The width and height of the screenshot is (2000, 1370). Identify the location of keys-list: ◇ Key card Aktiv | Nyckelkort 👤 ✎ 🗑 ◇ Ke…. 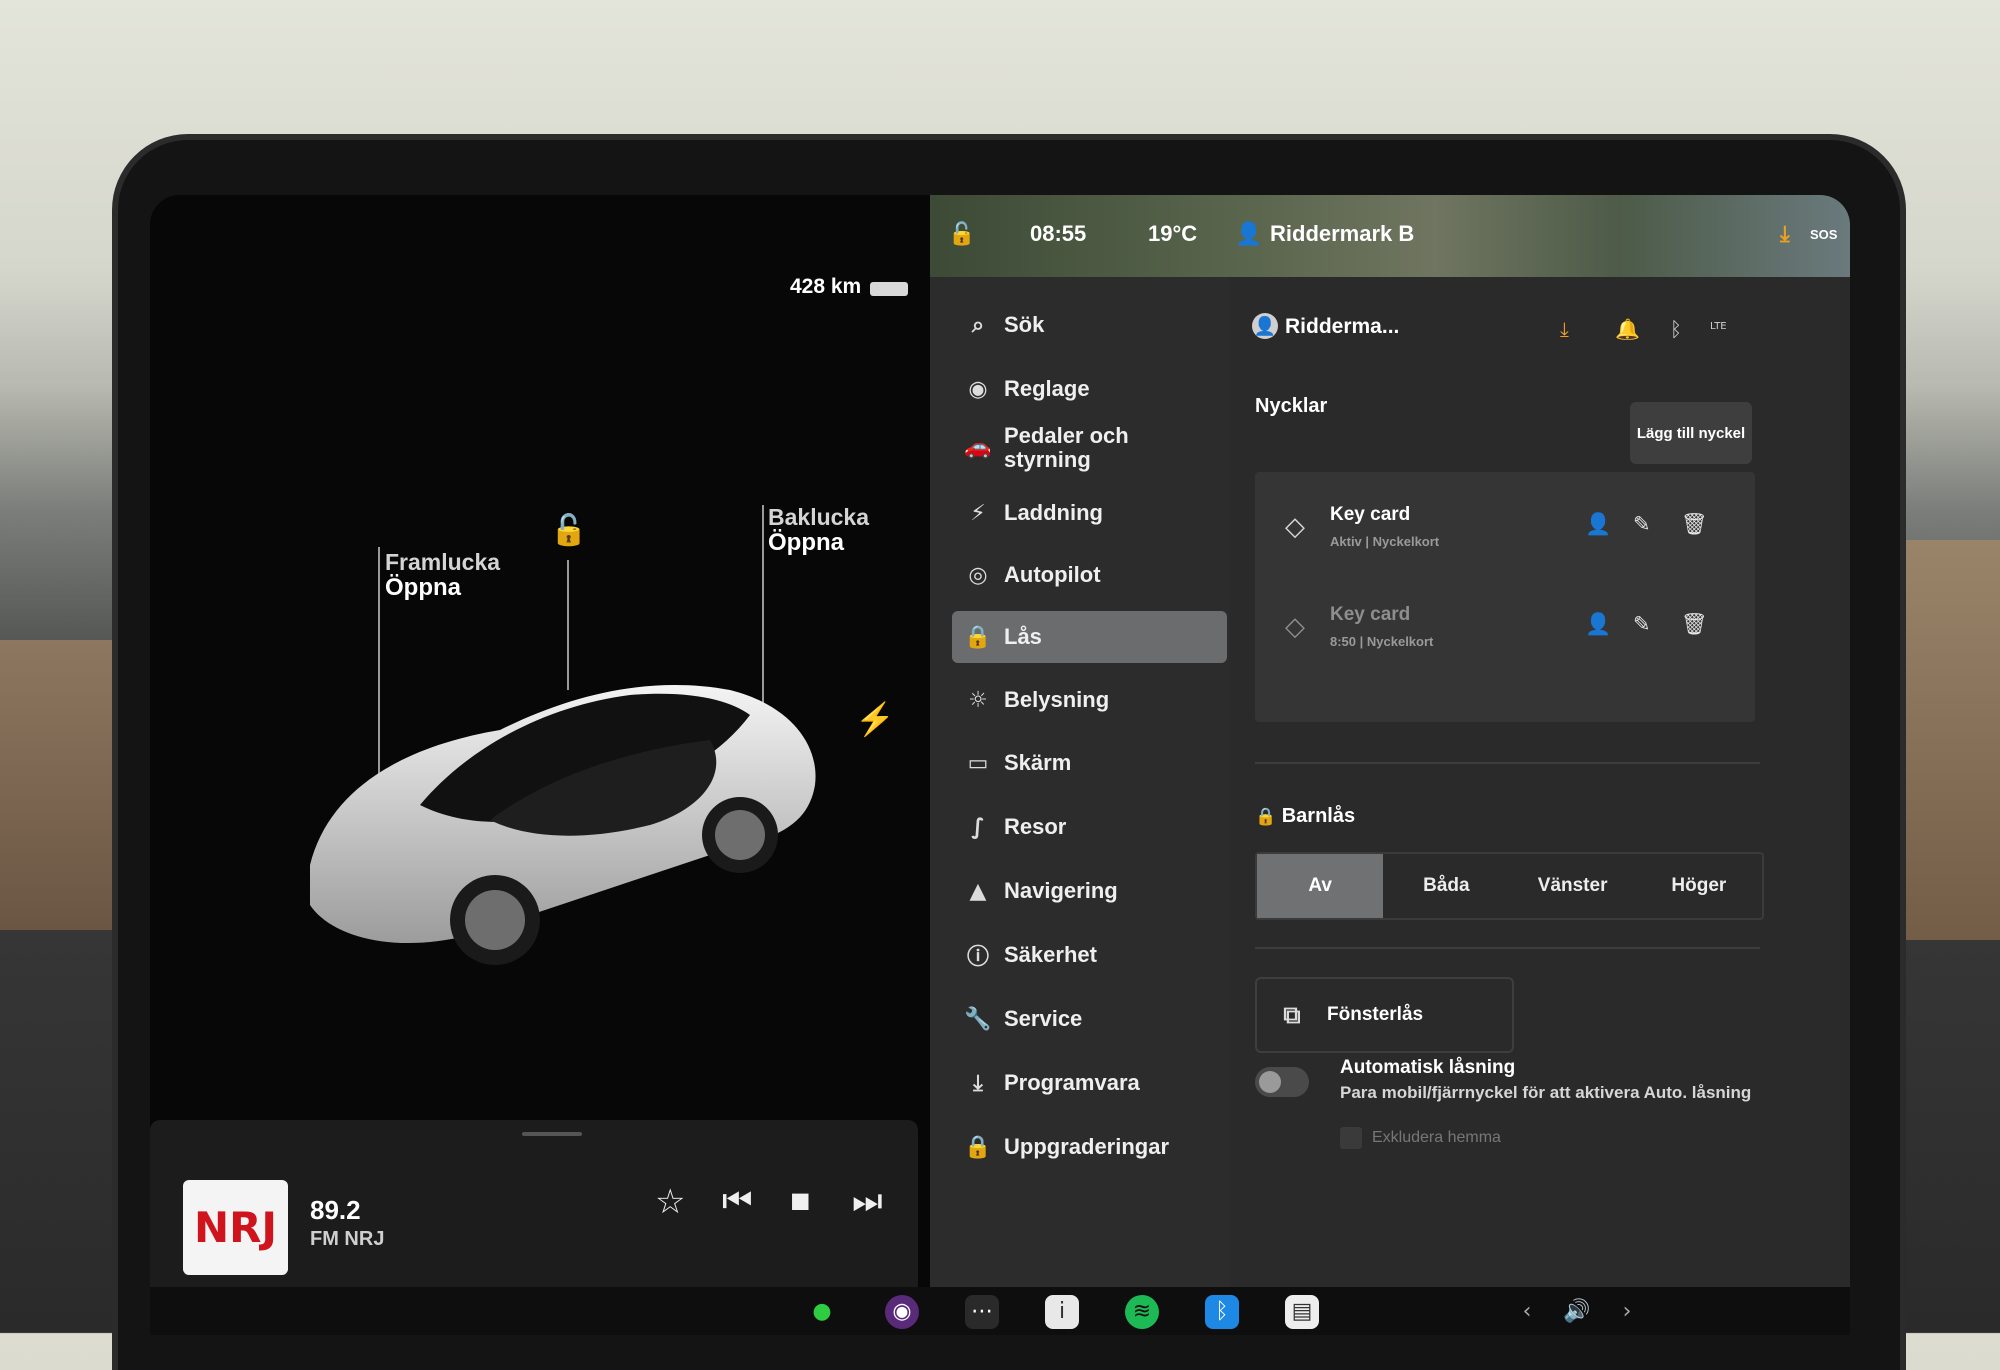
(1505, 597).